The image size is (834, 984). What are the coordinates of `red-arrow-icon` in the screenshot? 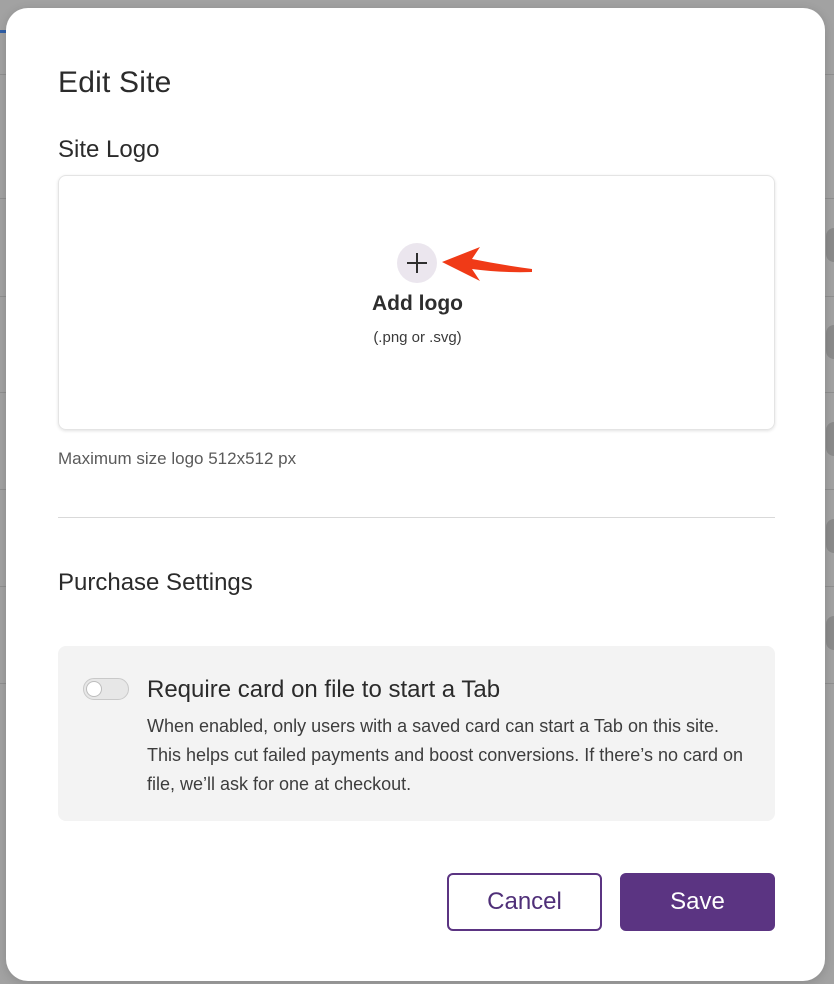 It's located at (487, 264).